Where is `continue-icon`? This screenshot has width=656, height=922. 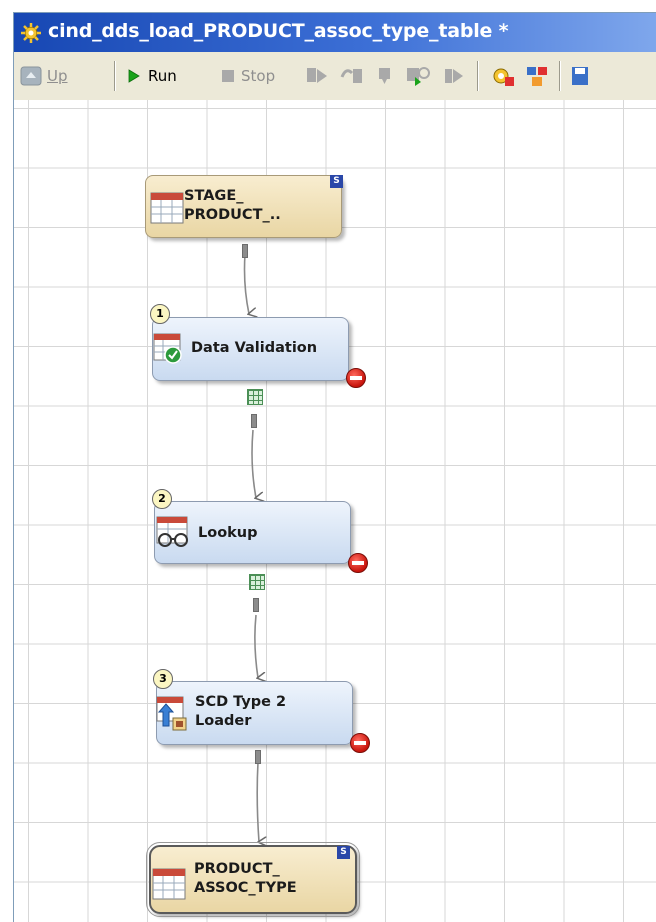 continue-icon is located at coordinates (418, 76).